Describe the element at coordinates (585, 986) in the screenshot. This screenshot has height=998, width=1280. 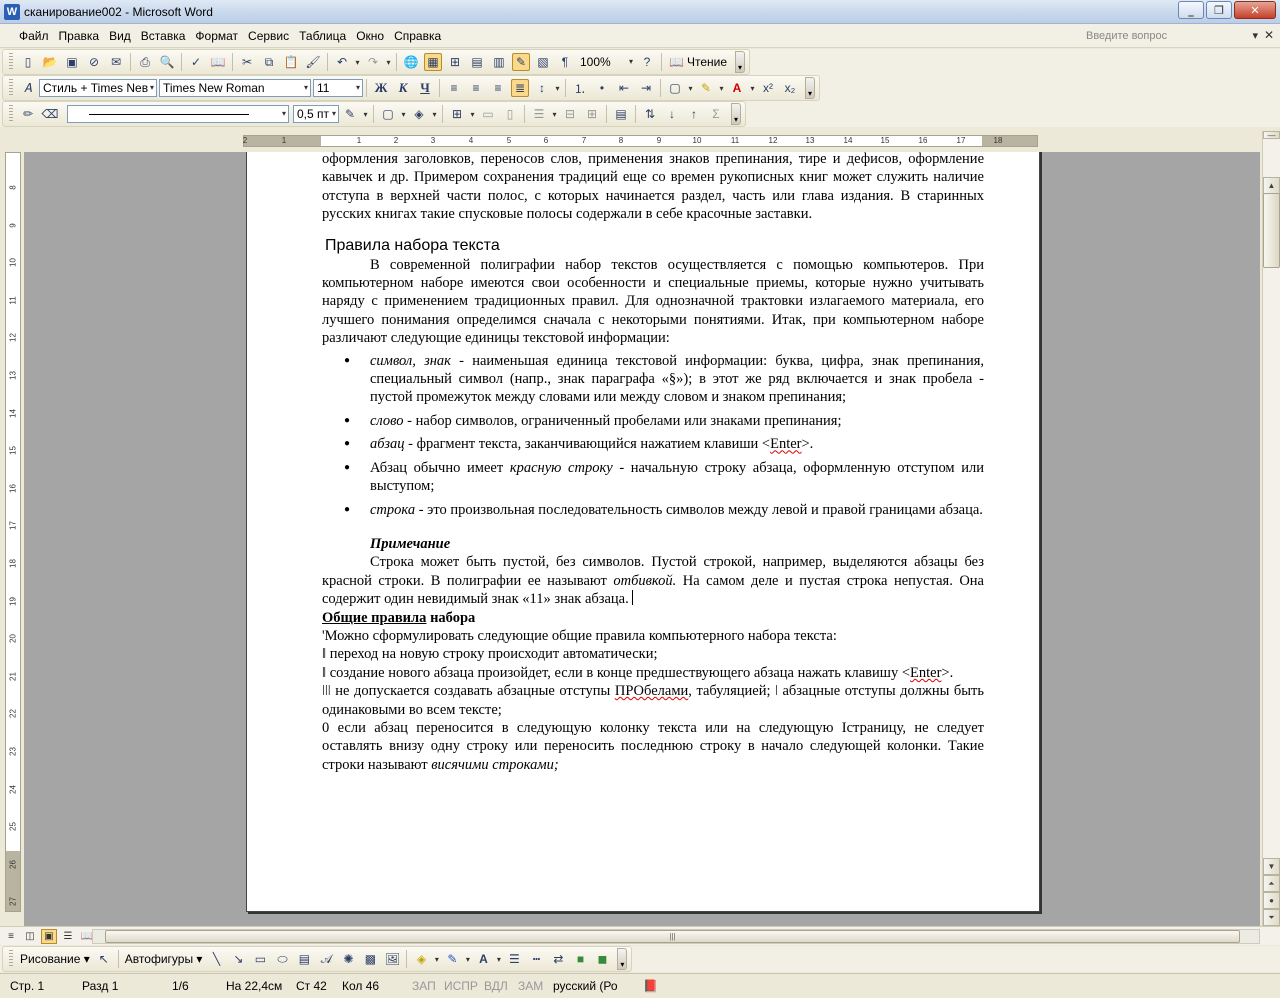
I see `status-language: русский (Ро` at that location.